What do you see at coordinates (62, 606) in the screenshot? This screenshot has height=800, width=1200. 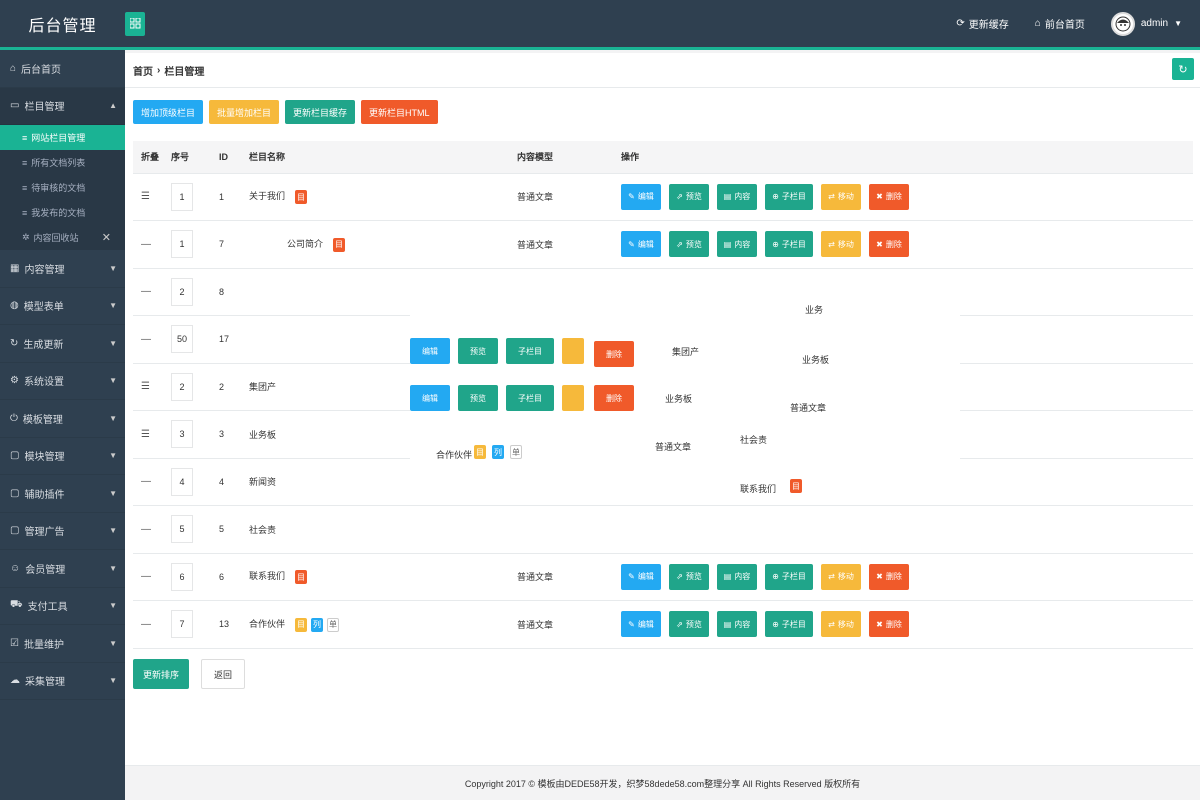 I see `sidebar-item-payment: ⛟ 支付工具 ▼` at bounding box center [62, 606].